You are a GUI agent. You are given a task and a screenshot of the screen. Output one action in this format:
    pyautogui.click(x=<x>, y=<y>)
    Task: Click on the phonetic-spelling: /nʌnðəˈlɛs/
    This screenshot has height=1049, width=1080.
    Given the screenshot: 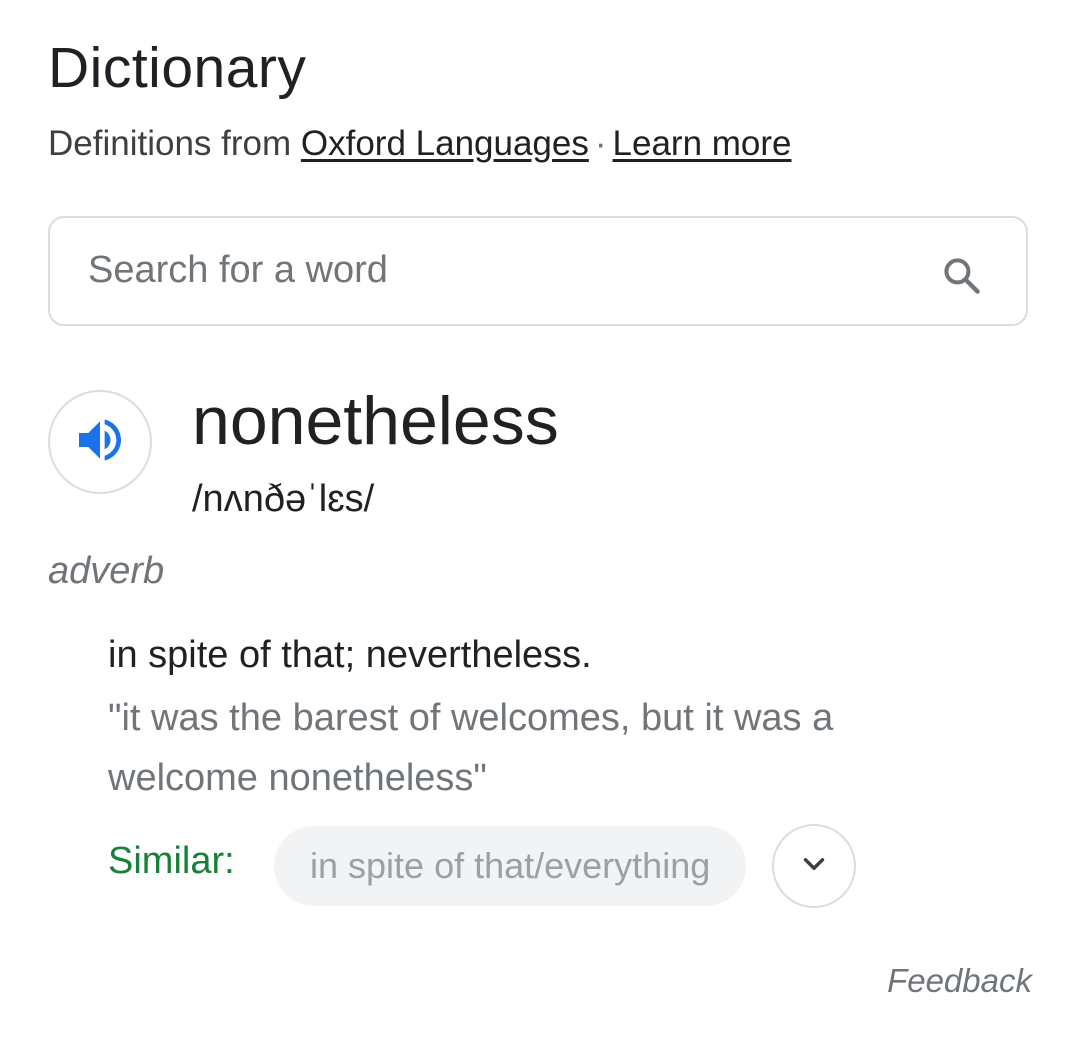 What is the action you would take?
    pyautogui.click(x=283, y=499)
    